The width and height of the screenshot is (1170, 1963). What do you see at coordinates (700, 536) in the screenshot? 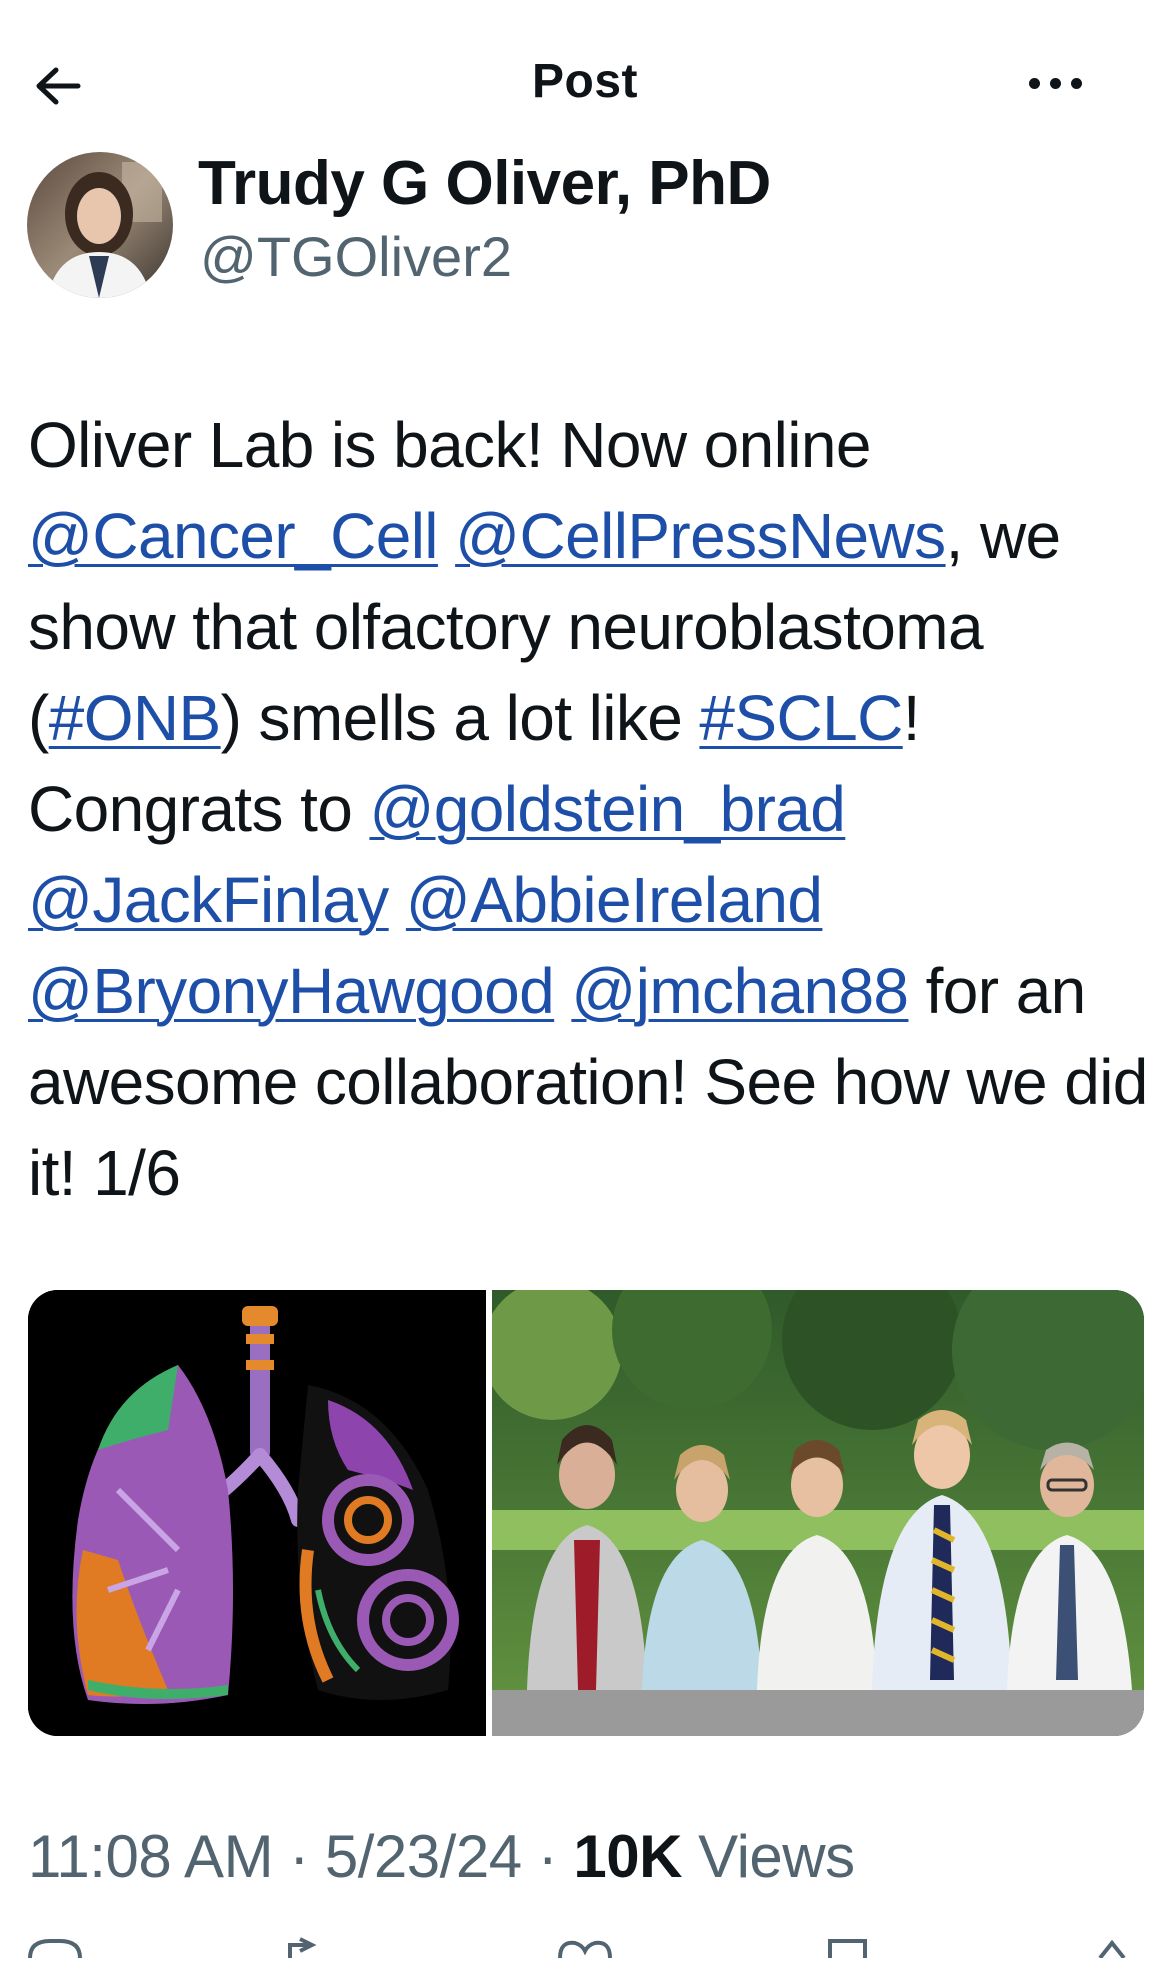
I see `mention-link: @CellPressNews` at bounding box center [700, 536].